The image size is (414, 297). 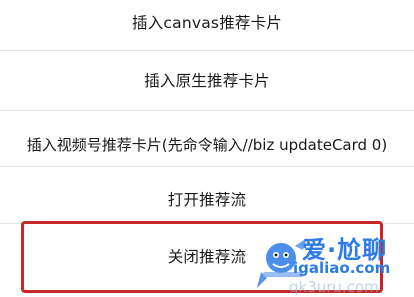 I want to click on option-label: 插入视频号推荐卡片(先命令输入//biz updateCard 0), so click(x=207, y=144).